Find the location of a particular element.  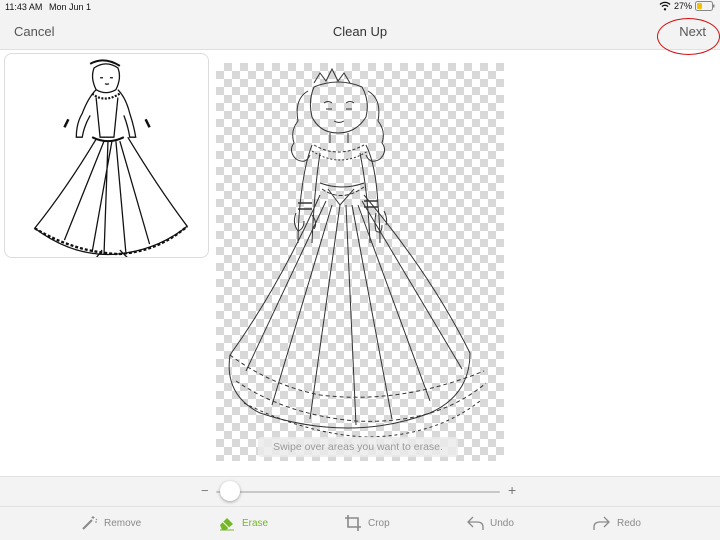

remove-tool-label: Remove is located at coordinates (123, 523).